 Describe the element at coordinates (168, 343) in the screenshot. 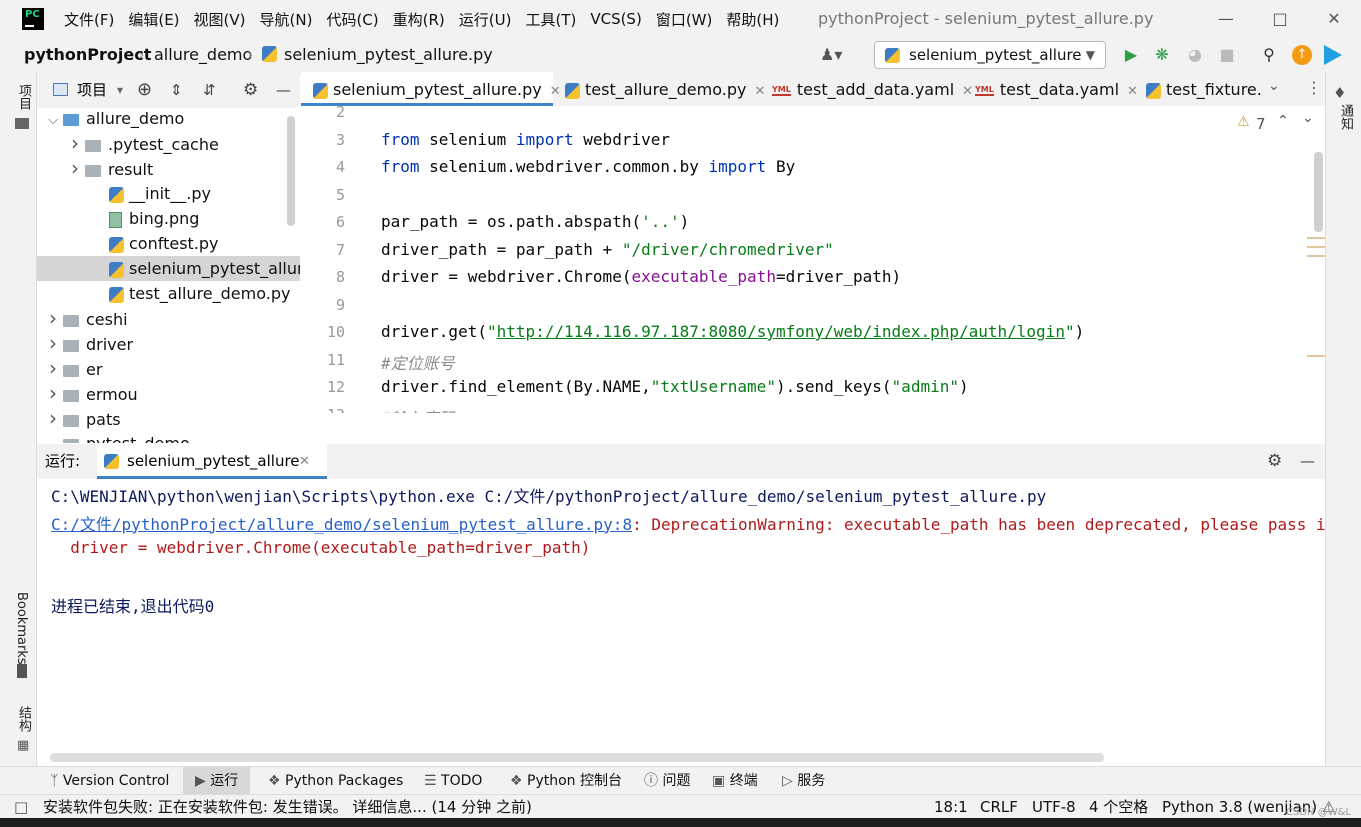

I see `tree-item: › driver` at that location.